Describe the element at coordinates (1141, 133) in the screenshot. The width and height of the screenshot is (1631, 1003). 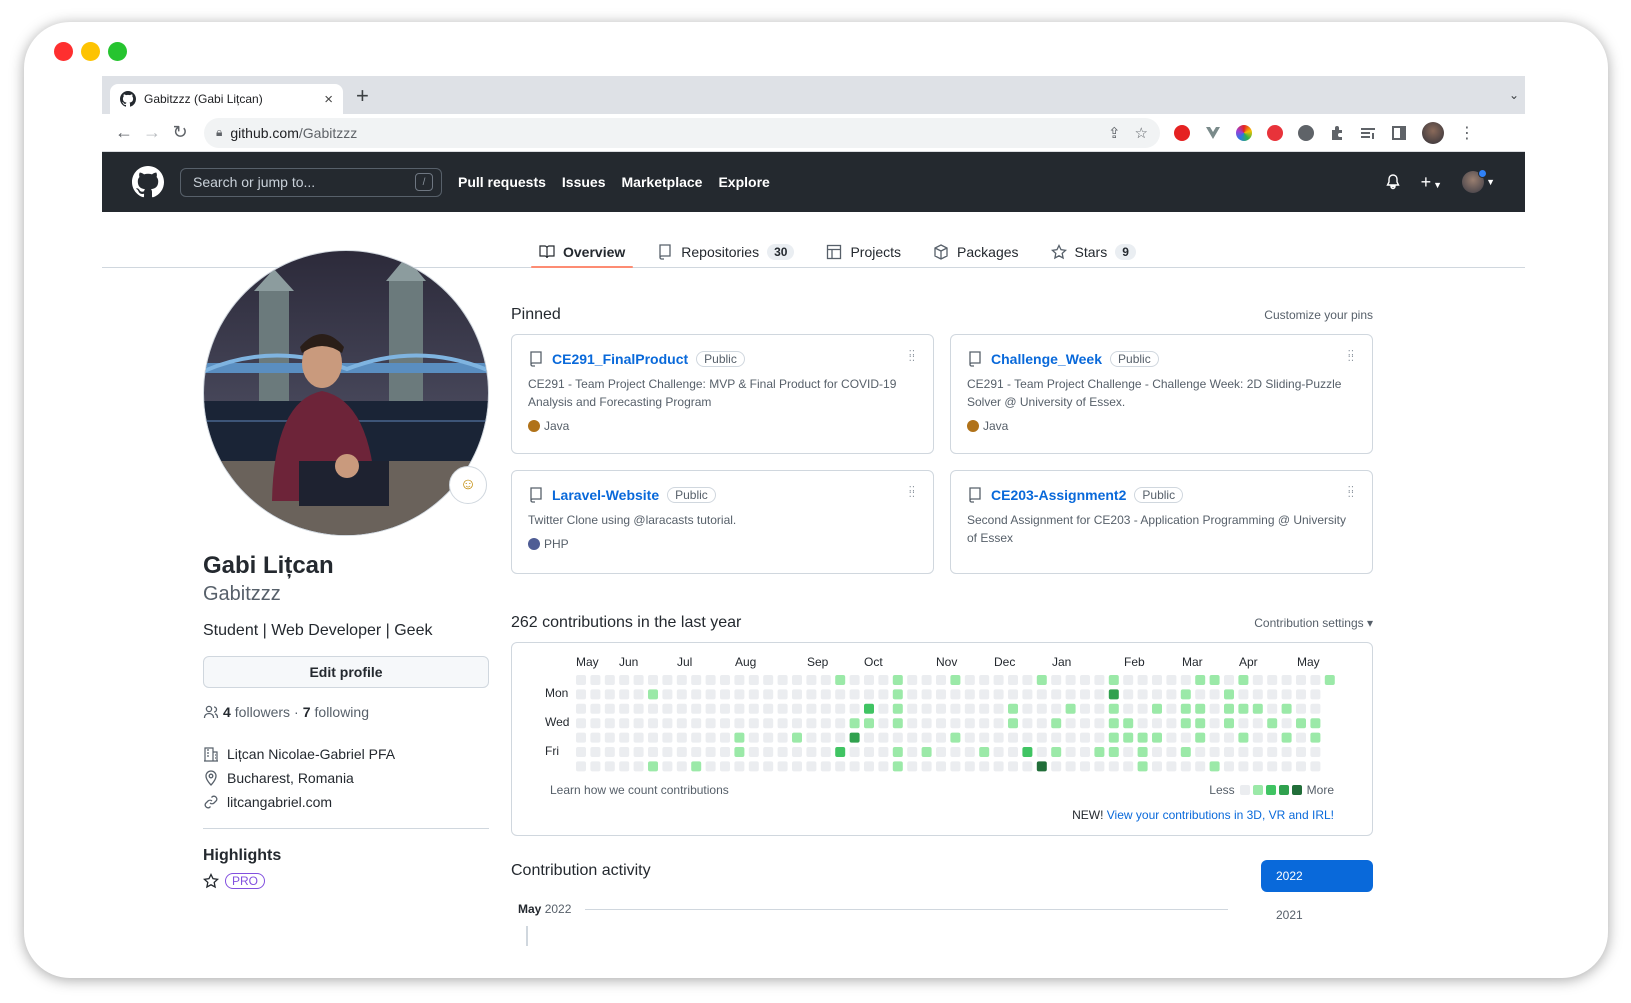
I see `bookmark-star-icon: ☆` at that location.